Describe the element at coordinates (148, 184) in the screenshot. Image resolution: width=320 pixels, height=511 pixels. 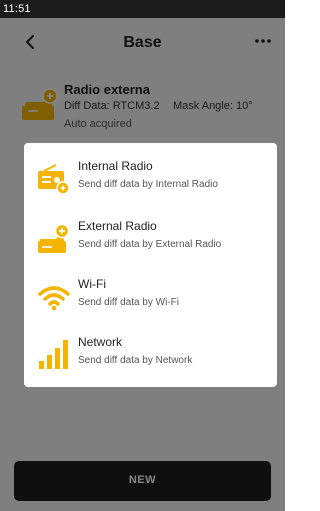
I see `option-description: Send diff data by Internal Radio` at that location.